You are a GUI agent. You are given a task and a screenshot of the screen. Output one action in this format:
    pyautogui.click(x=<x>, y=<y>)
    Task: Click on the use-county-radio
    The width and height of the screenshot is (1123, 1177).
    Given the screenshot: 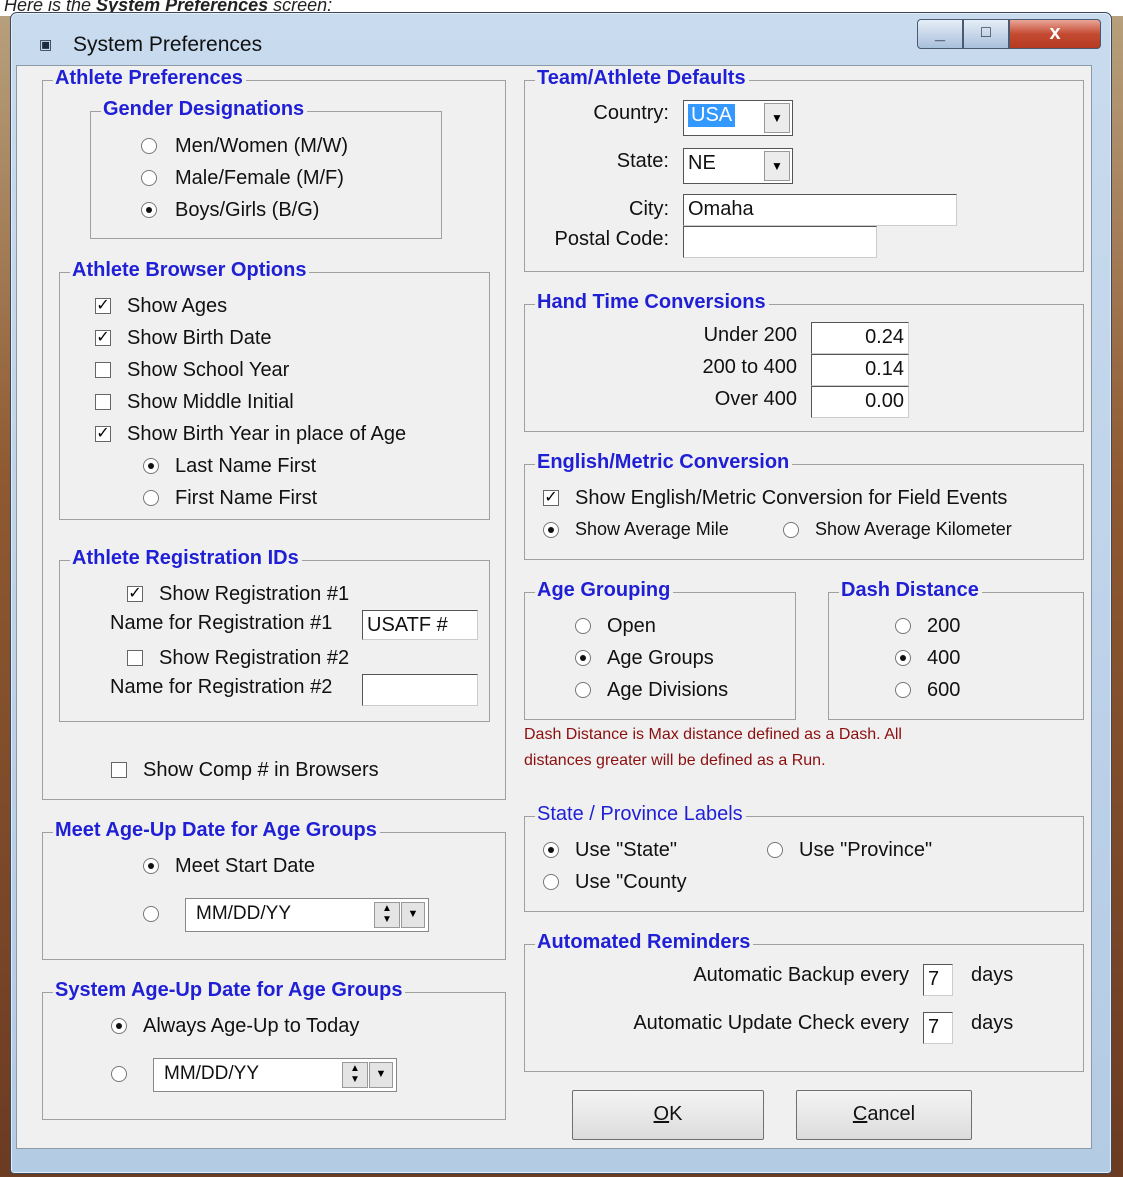 What is the action you would take?
    pyautogui.click(x=551, y=882)
    